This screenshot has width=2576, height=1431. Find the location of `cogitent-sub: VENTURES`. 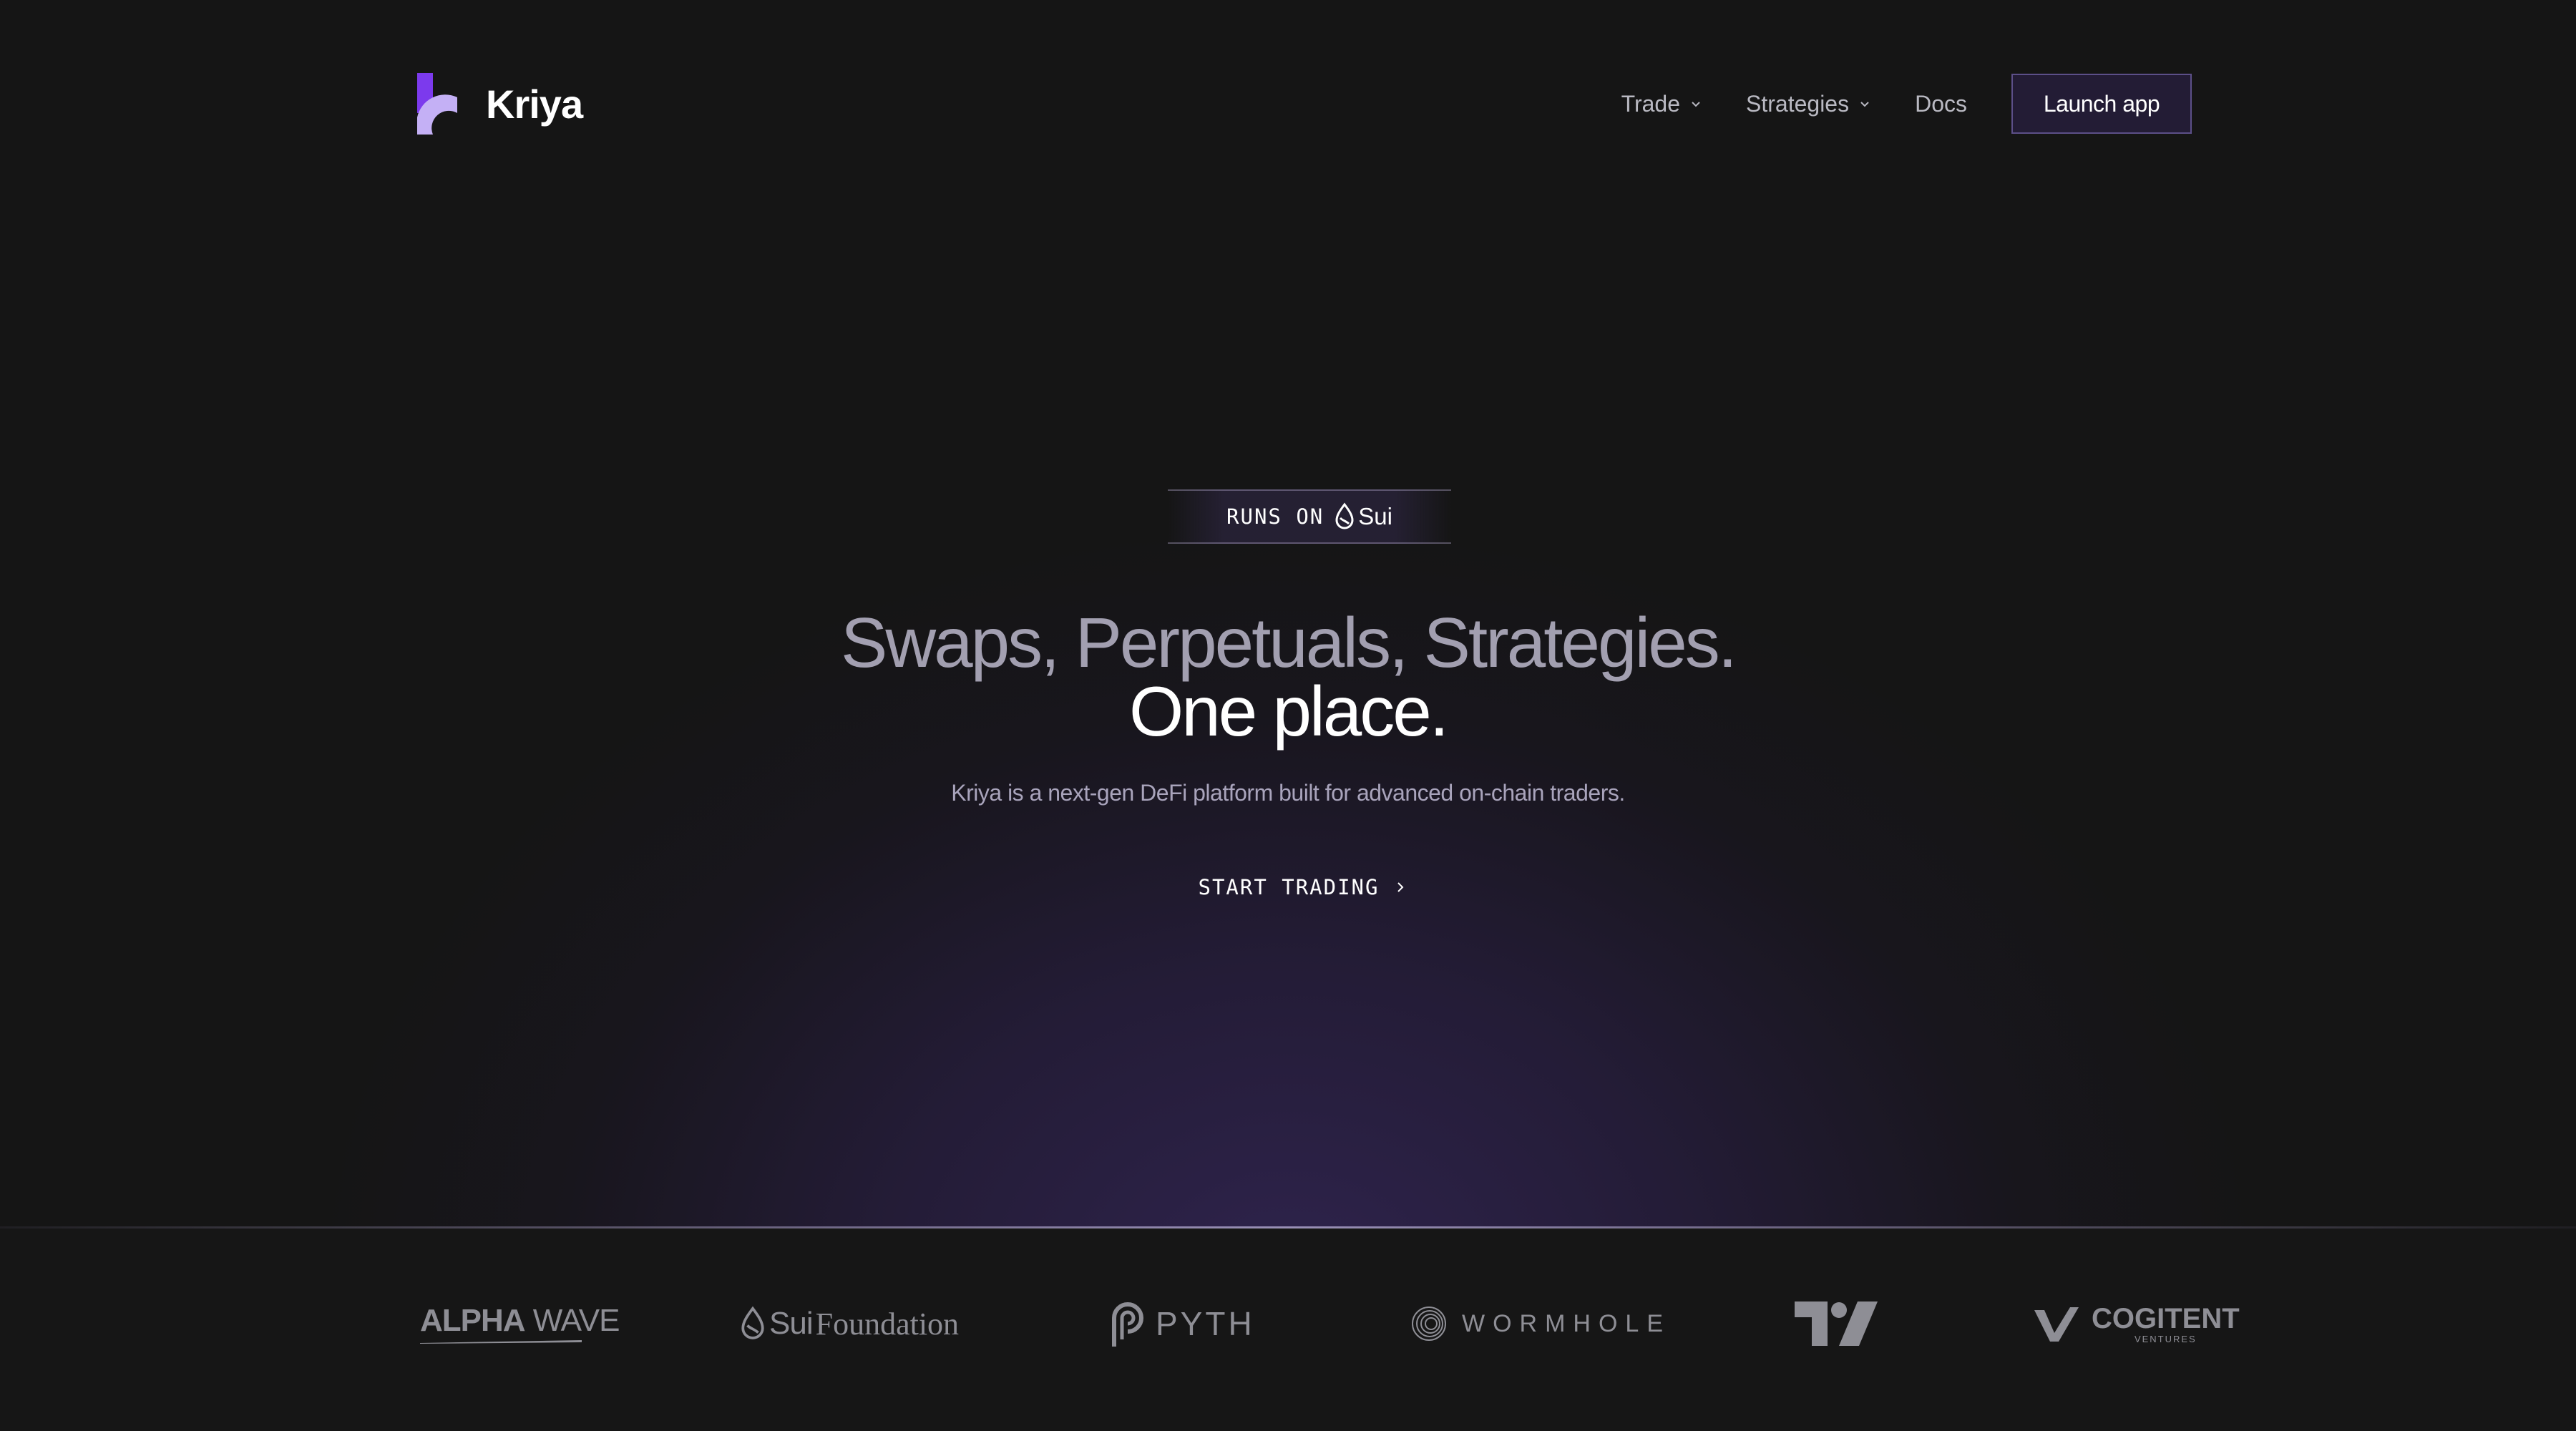

cogitent-sub: VENTURES is located at coordinates (2165, 1338).